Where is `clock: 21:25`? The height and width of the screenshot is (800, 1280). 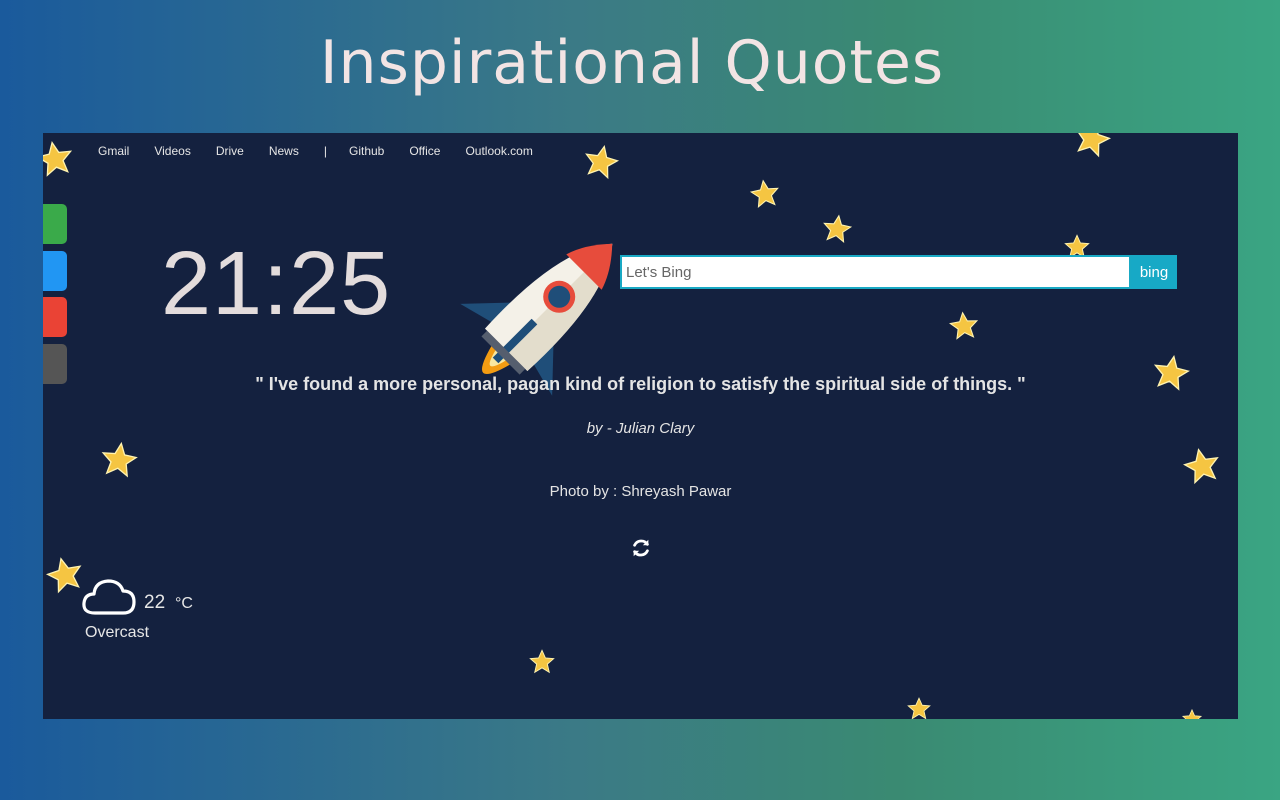 clock: 21:25 is located at coordinates (276, 284).